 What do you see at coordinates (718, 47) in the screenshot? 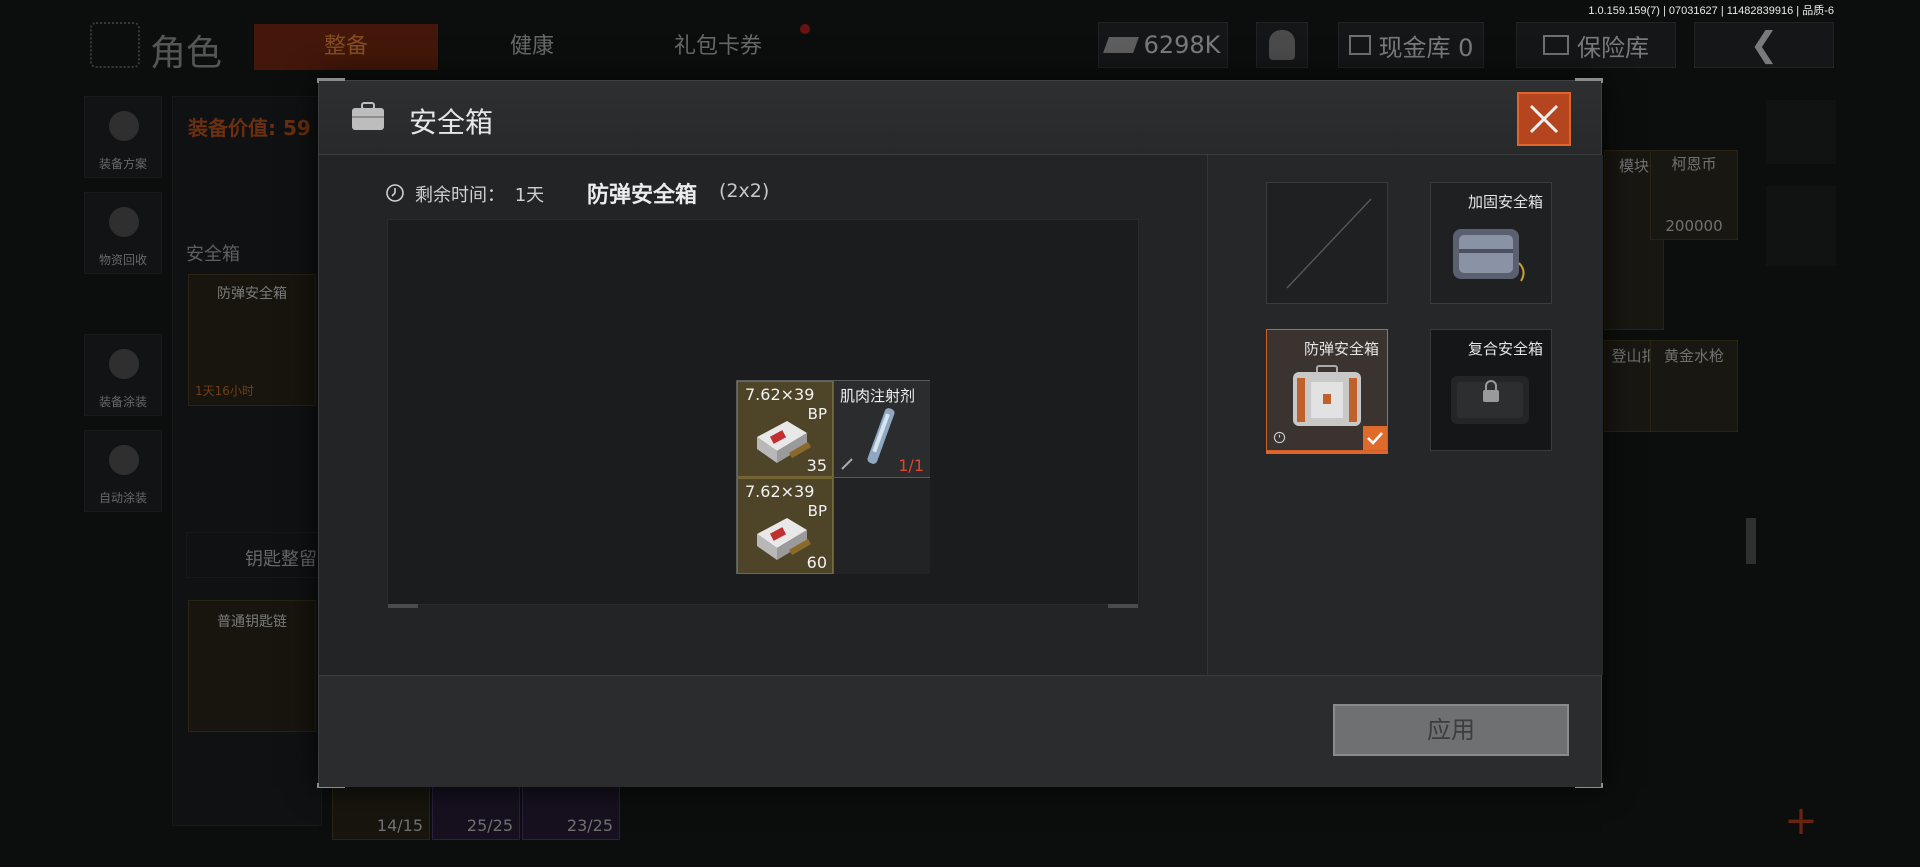
I see `tab-gift-vouchers: 礼包卡券` at bounding box center [718, 47].